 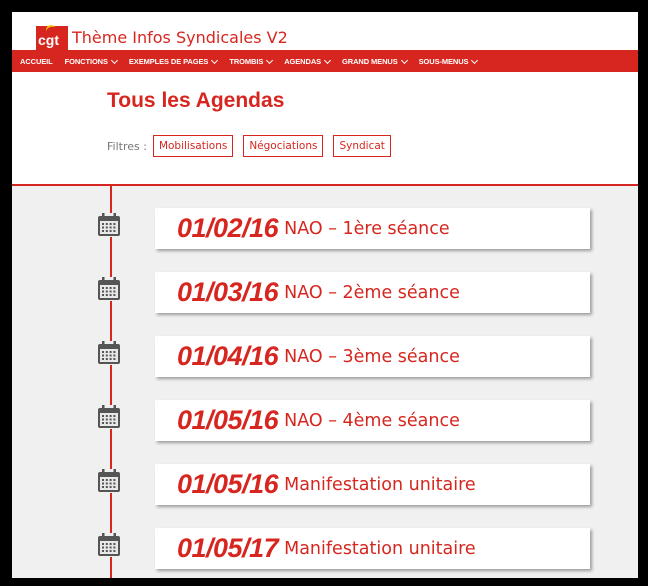 I want to click on agenda-item: 01/03/16 NAO – 2ème séance, so click(x=372, y=292).